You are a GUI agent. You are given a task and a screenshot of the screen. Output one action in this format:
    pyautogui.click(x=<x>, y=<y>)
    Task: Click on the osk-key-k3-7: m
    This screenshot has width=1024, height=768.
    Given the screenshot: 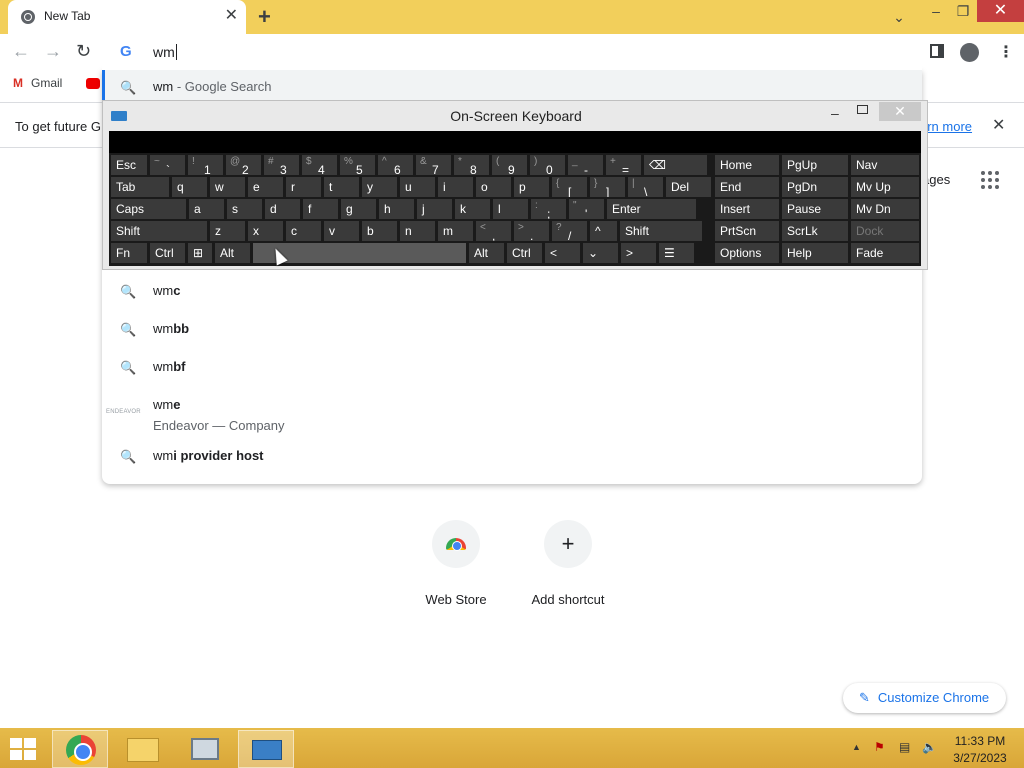 What is the action you would take?
    pyautogui.click(x=455, y=231)
    